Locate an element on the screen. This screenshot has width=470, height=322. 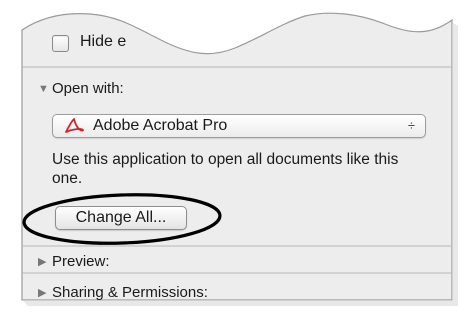
application-name: Adobe Acrobat Pro is located at coordinates (160, 125).